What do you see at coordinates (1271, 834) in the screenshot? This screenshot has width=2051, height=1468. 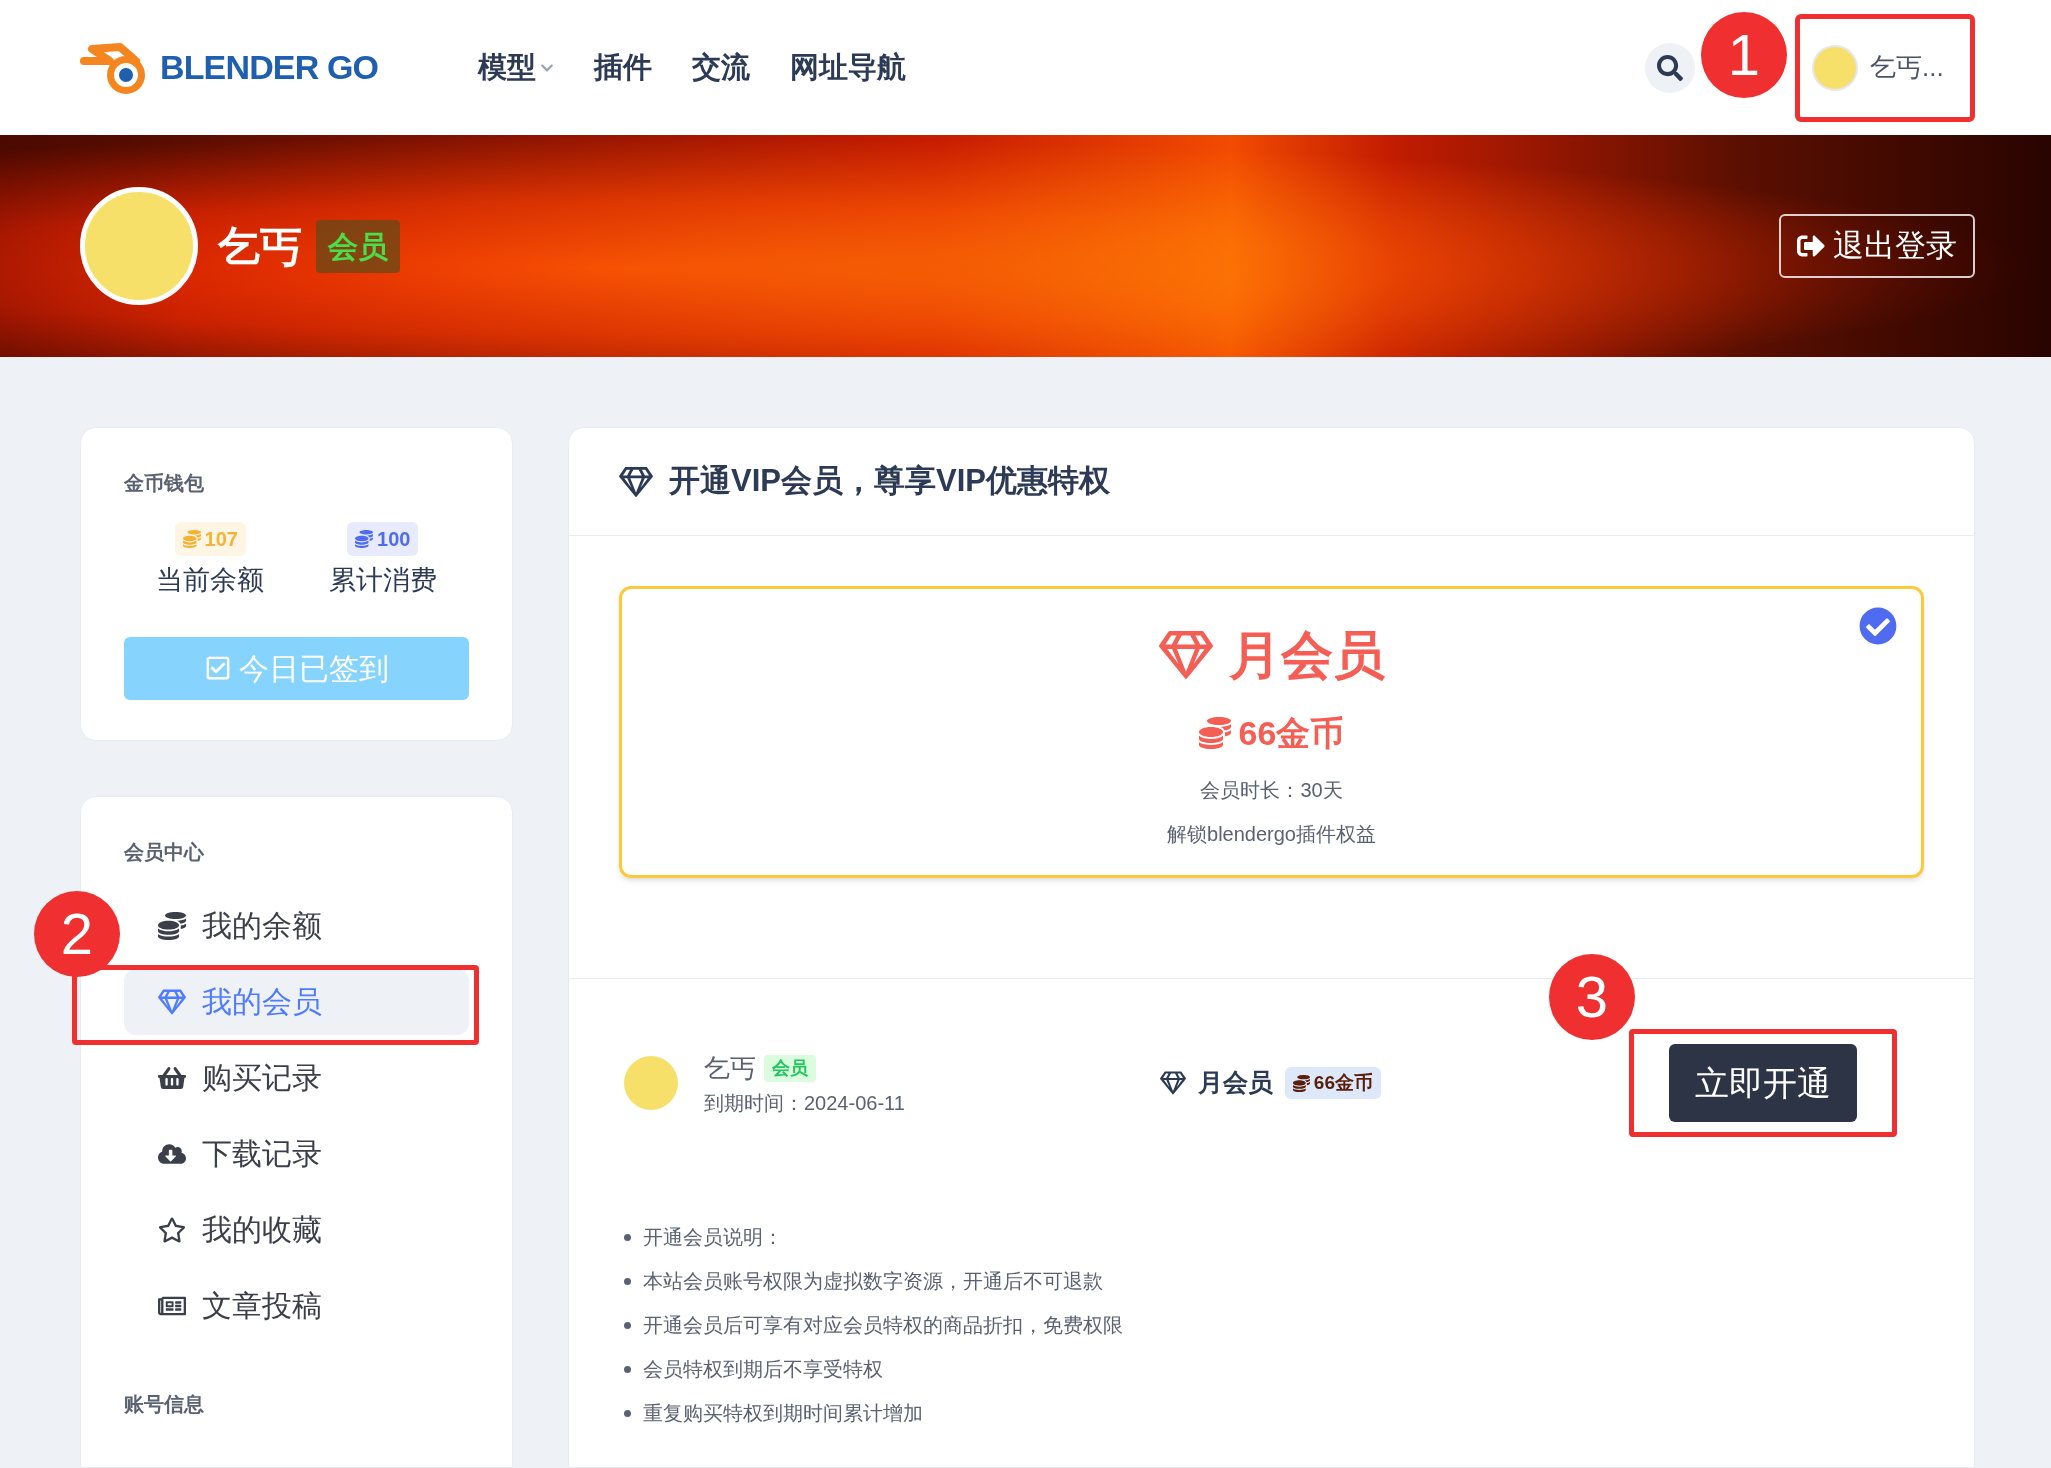 I see `plan-description: 解锁blendergo插件权益` at bounding box center [1271, 834].